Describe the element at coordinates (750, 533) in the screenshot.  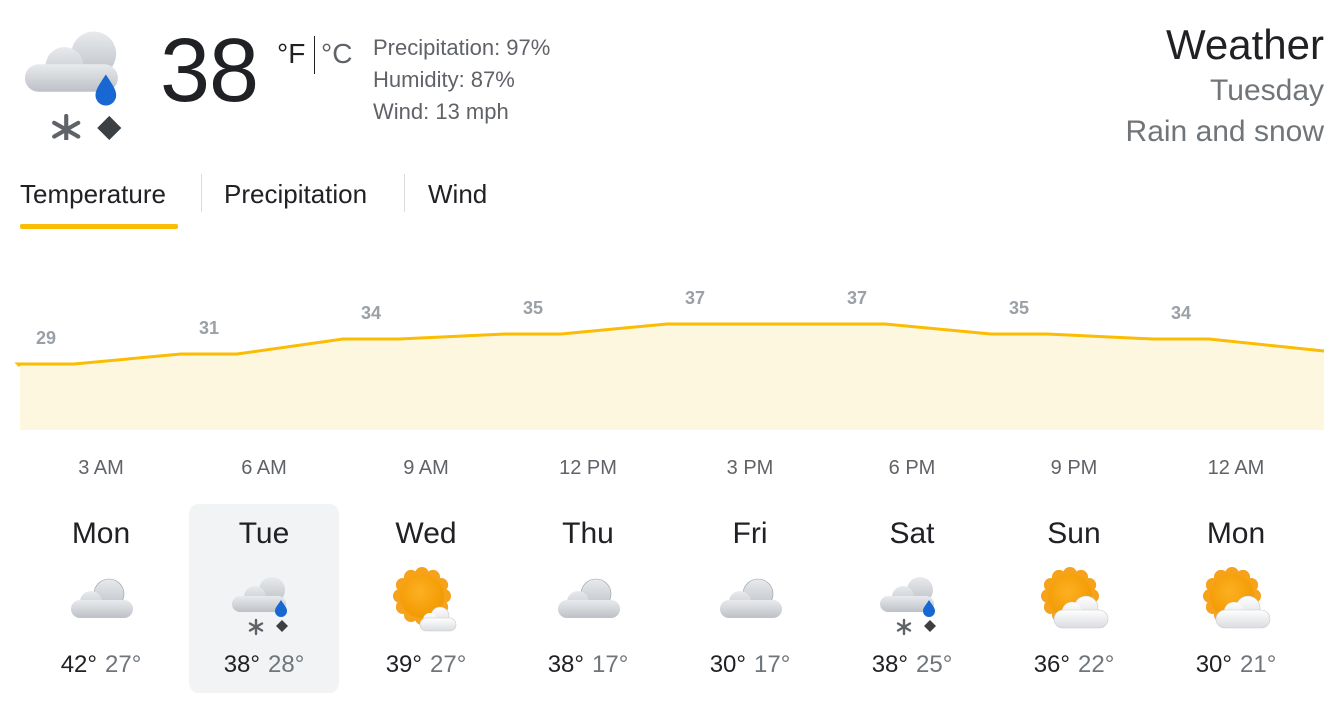
I see `day-name: Fri` at that location.